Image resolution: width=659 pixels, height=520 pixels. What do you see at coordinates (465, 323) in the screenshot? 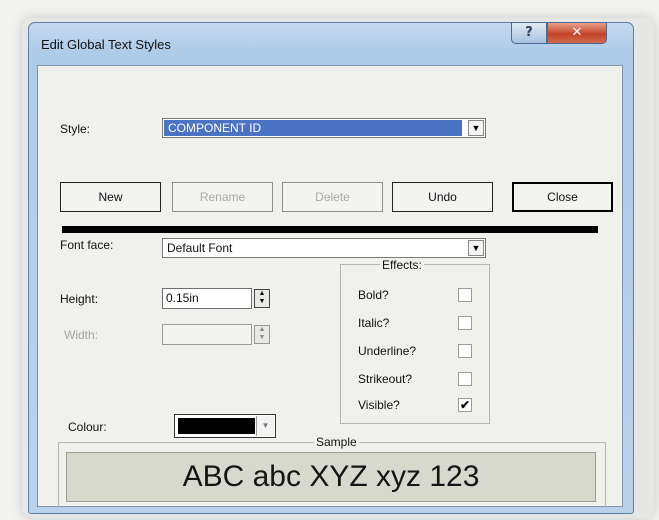
I see `italic-checkbox` at bounding box center [465, 323].